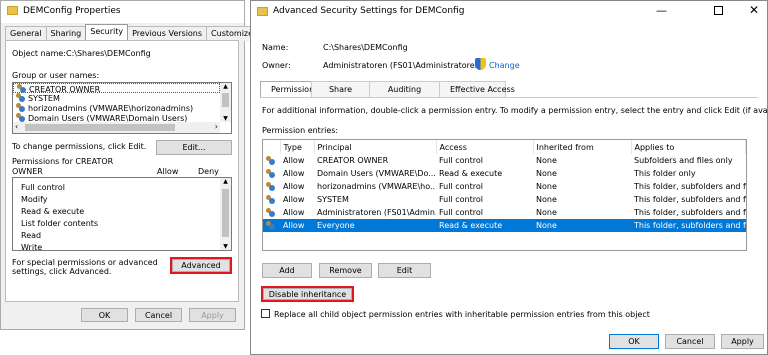  I want to click on disable-inheritance-button: Disable inheritance, so click(307, 294).